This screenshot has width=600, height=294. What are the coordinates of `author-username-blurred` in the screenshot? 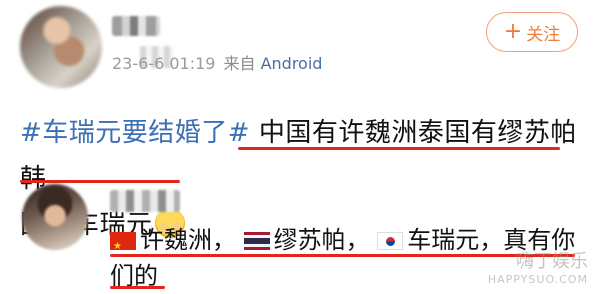 It's located at (136, 26).